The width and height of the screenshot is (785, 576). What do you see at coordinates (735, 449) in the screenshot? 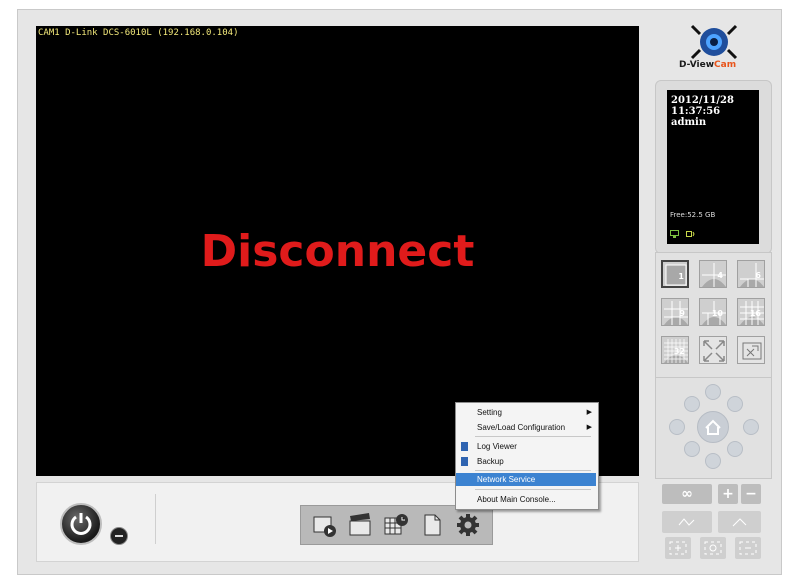
I see `ptz-down-right-button` at bounding box center [735, 449].